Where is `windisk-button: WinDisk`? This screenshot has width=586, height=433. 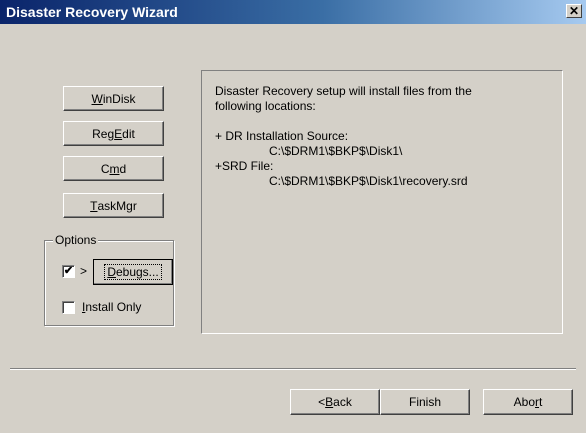 windisk-button: WinDisk is located at coordinates (113, 98).